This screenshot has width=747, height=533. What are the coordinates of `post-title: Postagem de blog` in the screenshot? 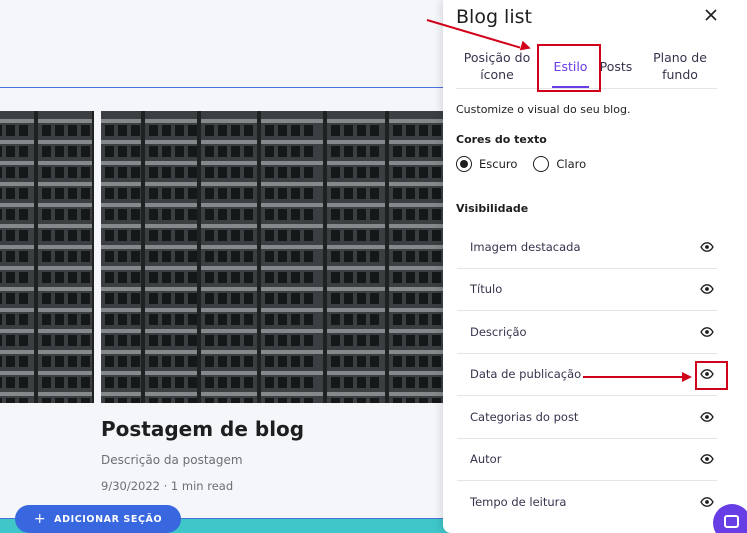 It's located at (202, 429).